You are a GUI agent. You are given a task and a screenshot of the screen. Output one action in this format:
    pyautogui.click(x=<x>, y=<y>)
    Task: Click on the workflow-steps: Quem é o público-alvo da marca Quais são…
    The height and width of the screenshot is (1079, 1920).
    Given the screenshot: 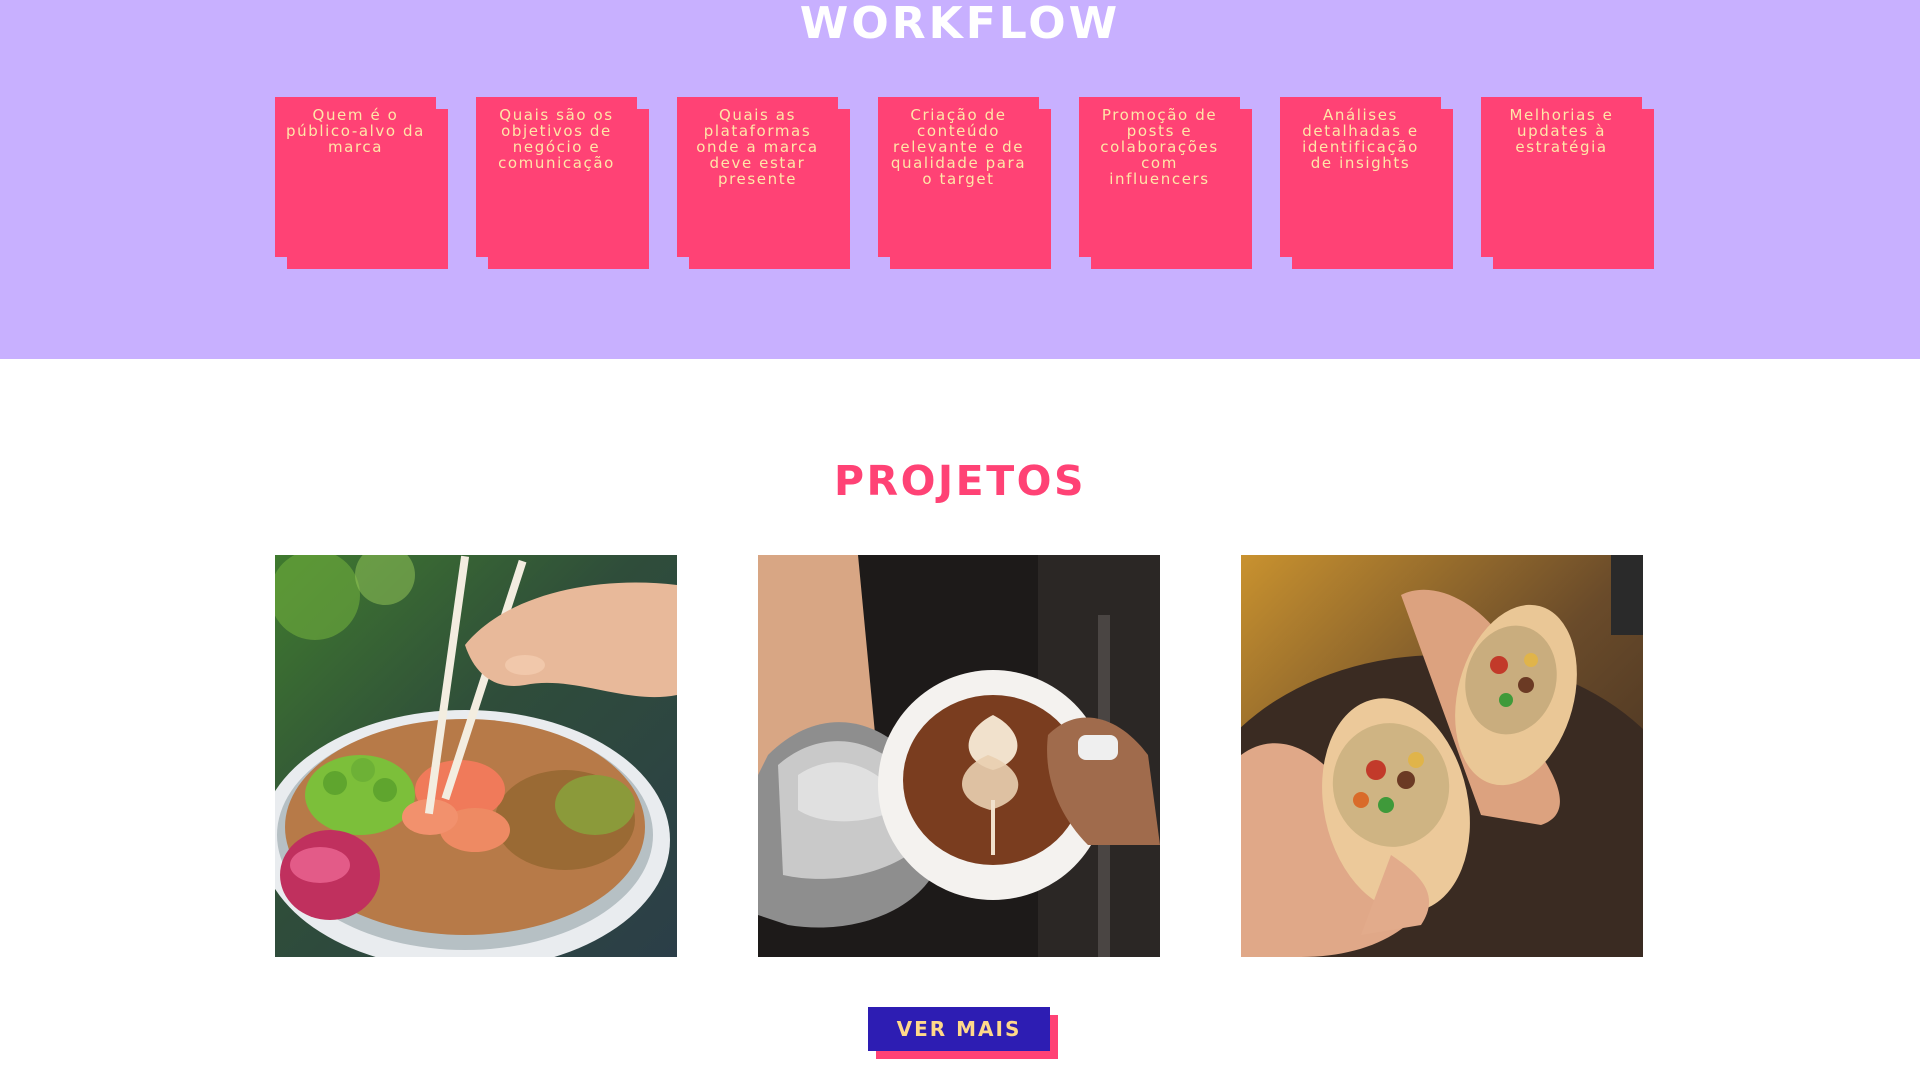 What is the action you would take?
    pyautogui.click(x=964, y=183)
    